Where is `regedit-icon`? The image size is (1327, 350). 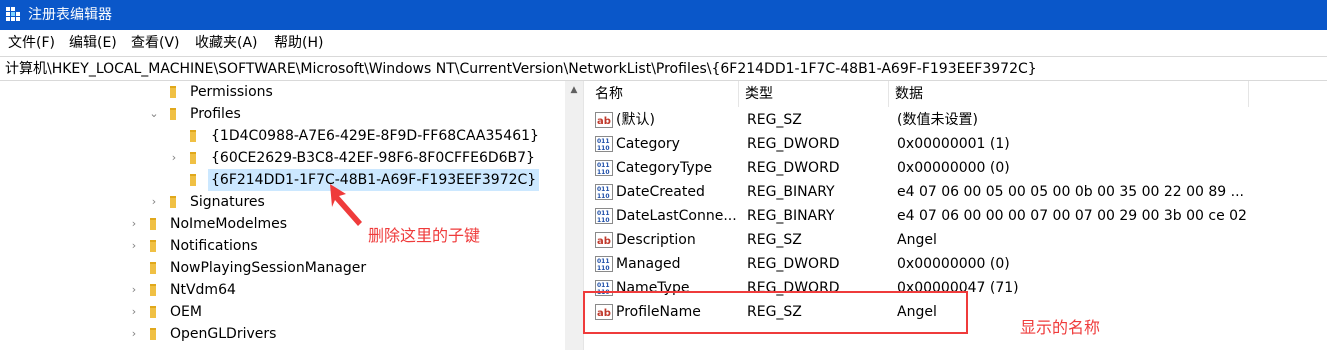 regedit-icon is located at coordinates (13, 14).